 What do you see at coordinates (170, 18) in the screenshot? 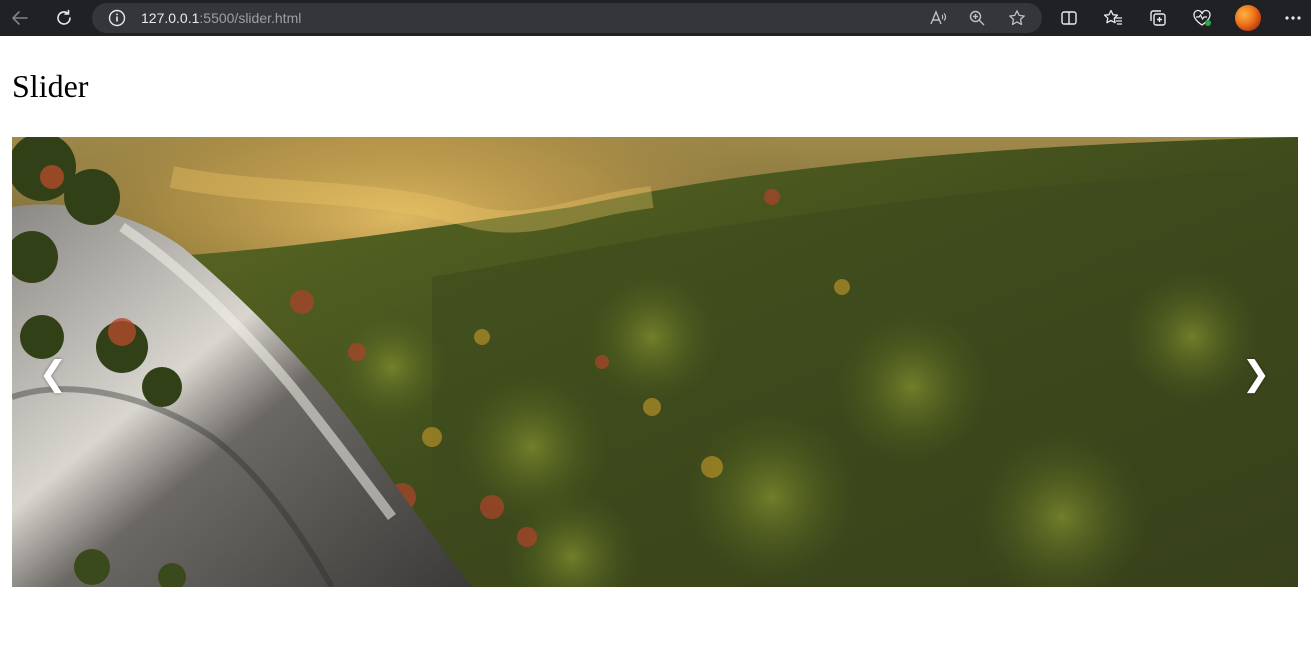
I see `url-host: 127.0.0.1` at bounding box center [170, 18].